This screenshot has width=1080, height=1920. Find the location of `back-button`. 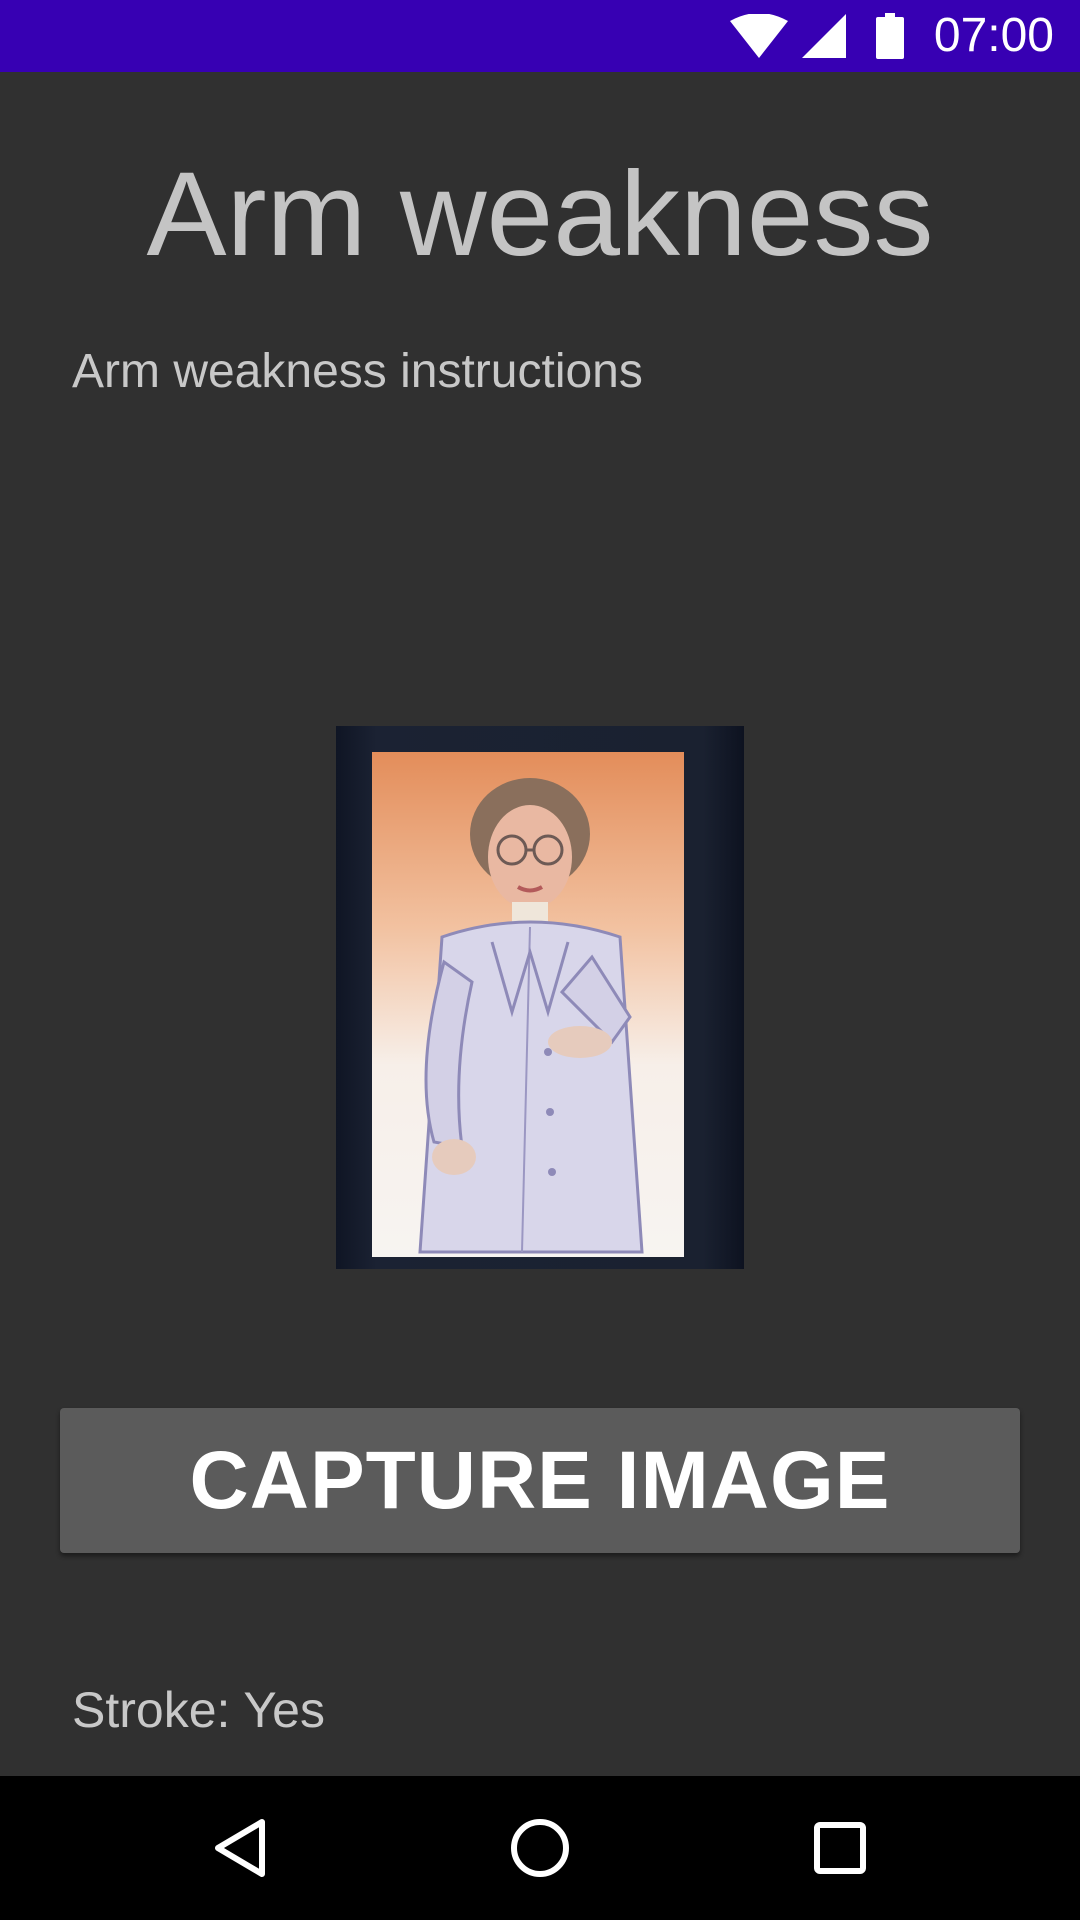

back-button is located at coordinates (240, 1848).